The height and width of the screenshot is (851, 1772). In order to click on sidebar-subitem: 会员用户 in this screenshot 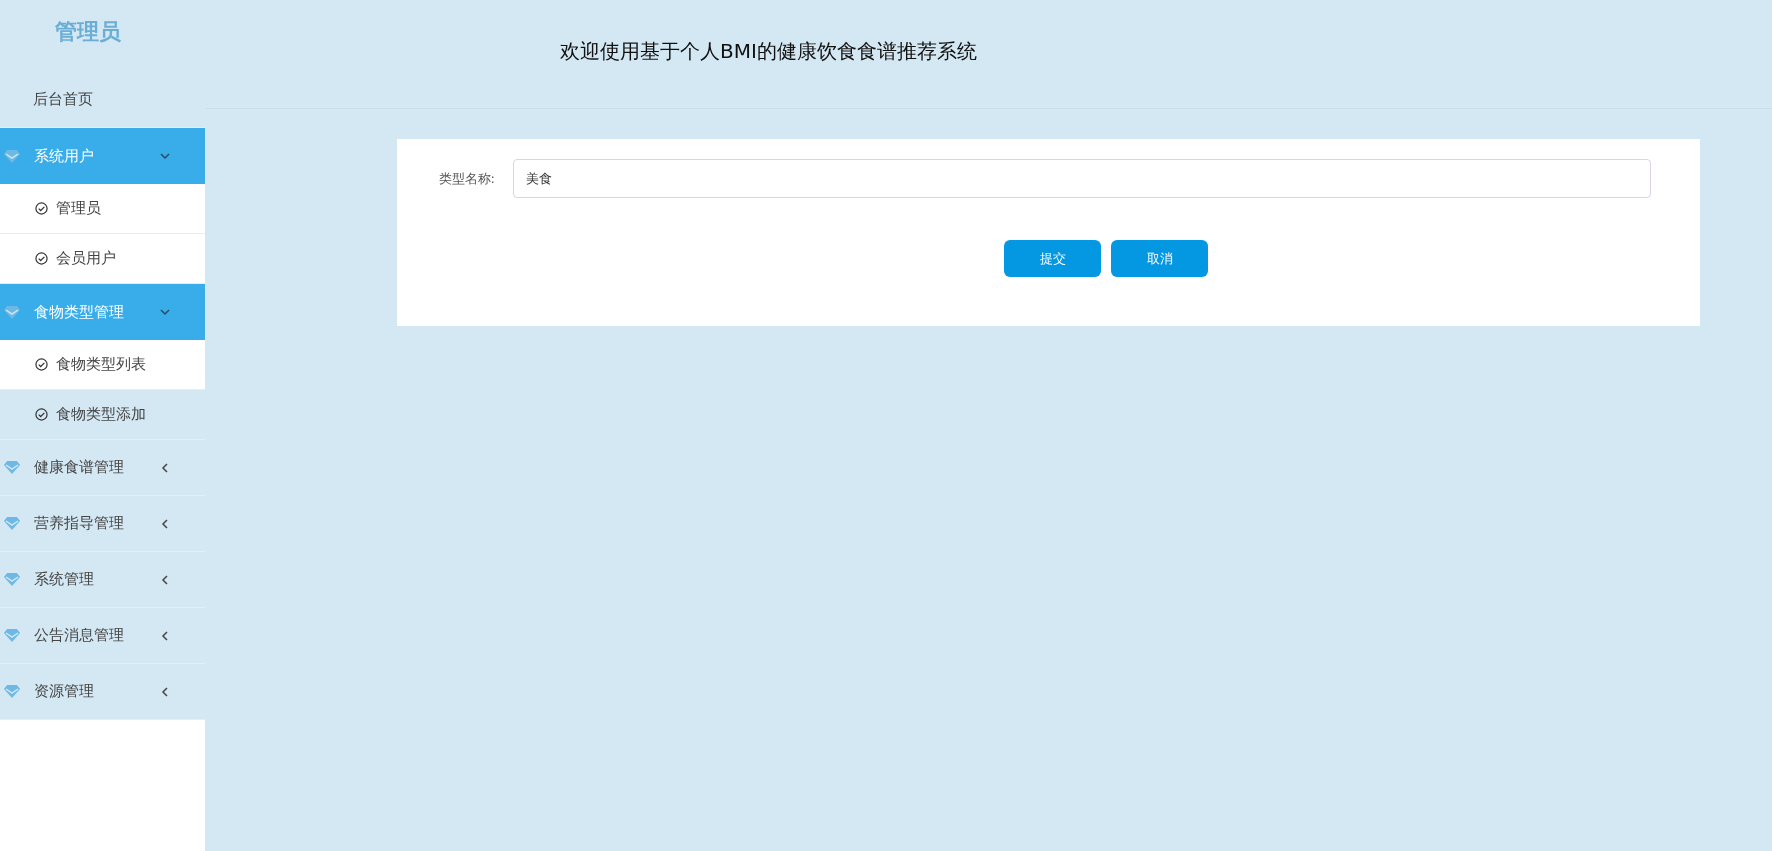, I will do `click(102, 259)`.